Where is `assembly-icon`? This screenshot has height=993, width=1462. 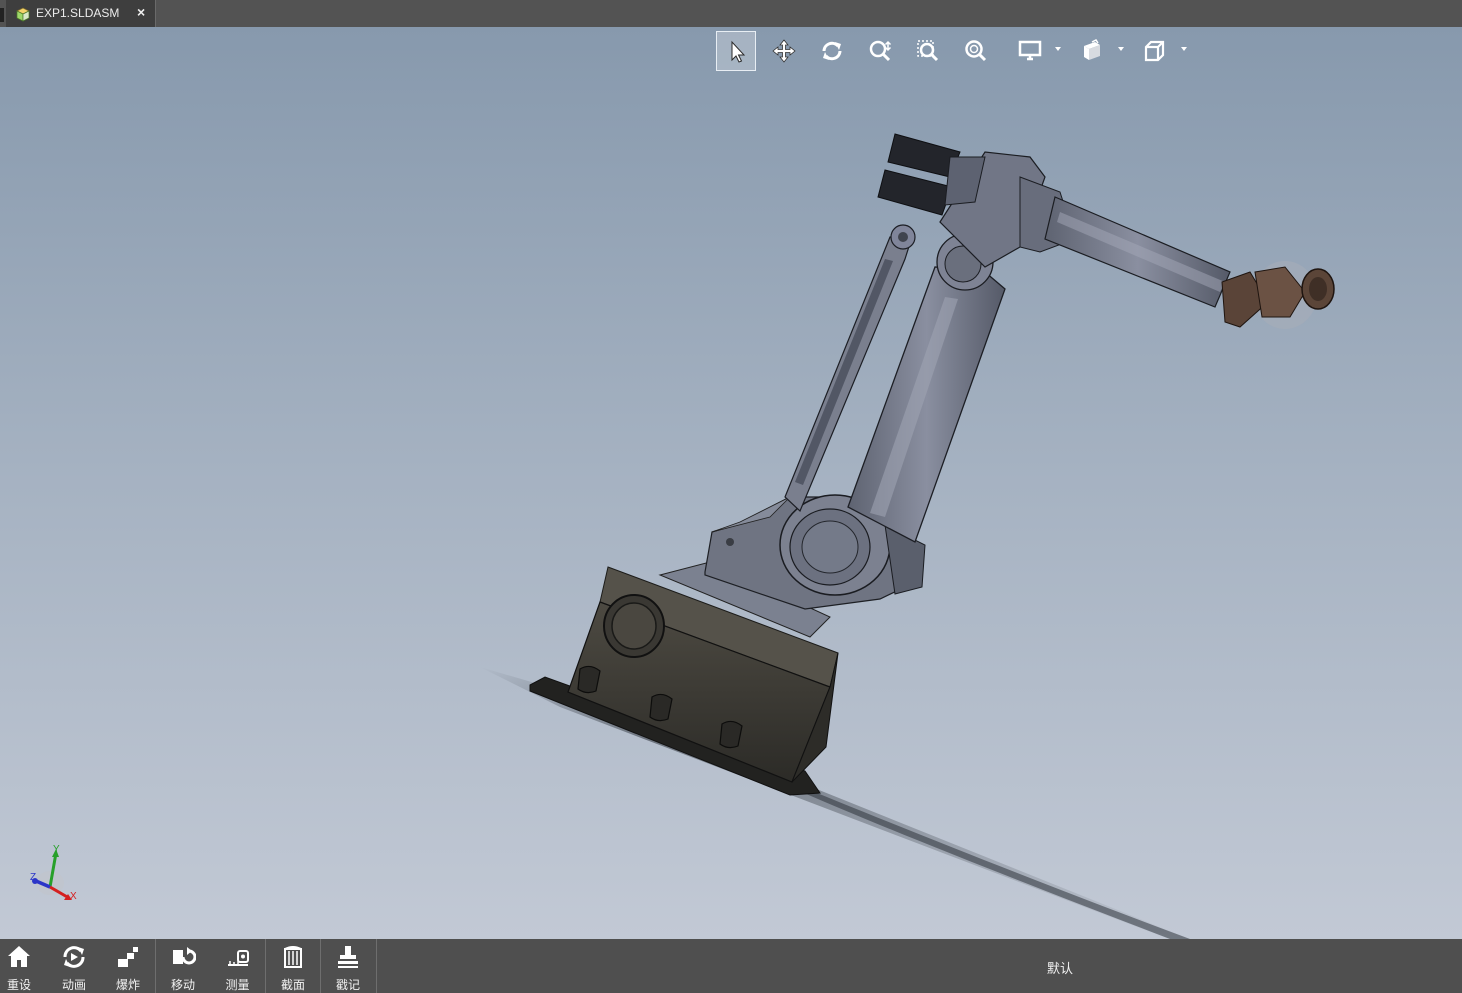 assembly-icon is located at coordinates (23, 14).